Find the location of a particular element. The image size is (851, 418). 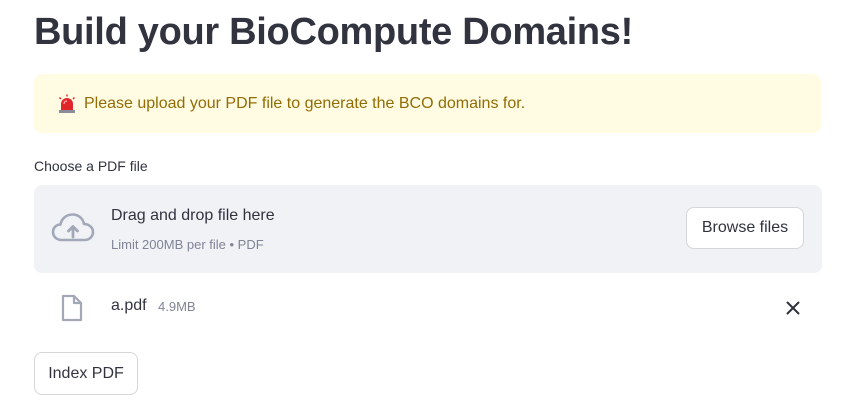

remove-file-button is located at coordinates (793, 308).